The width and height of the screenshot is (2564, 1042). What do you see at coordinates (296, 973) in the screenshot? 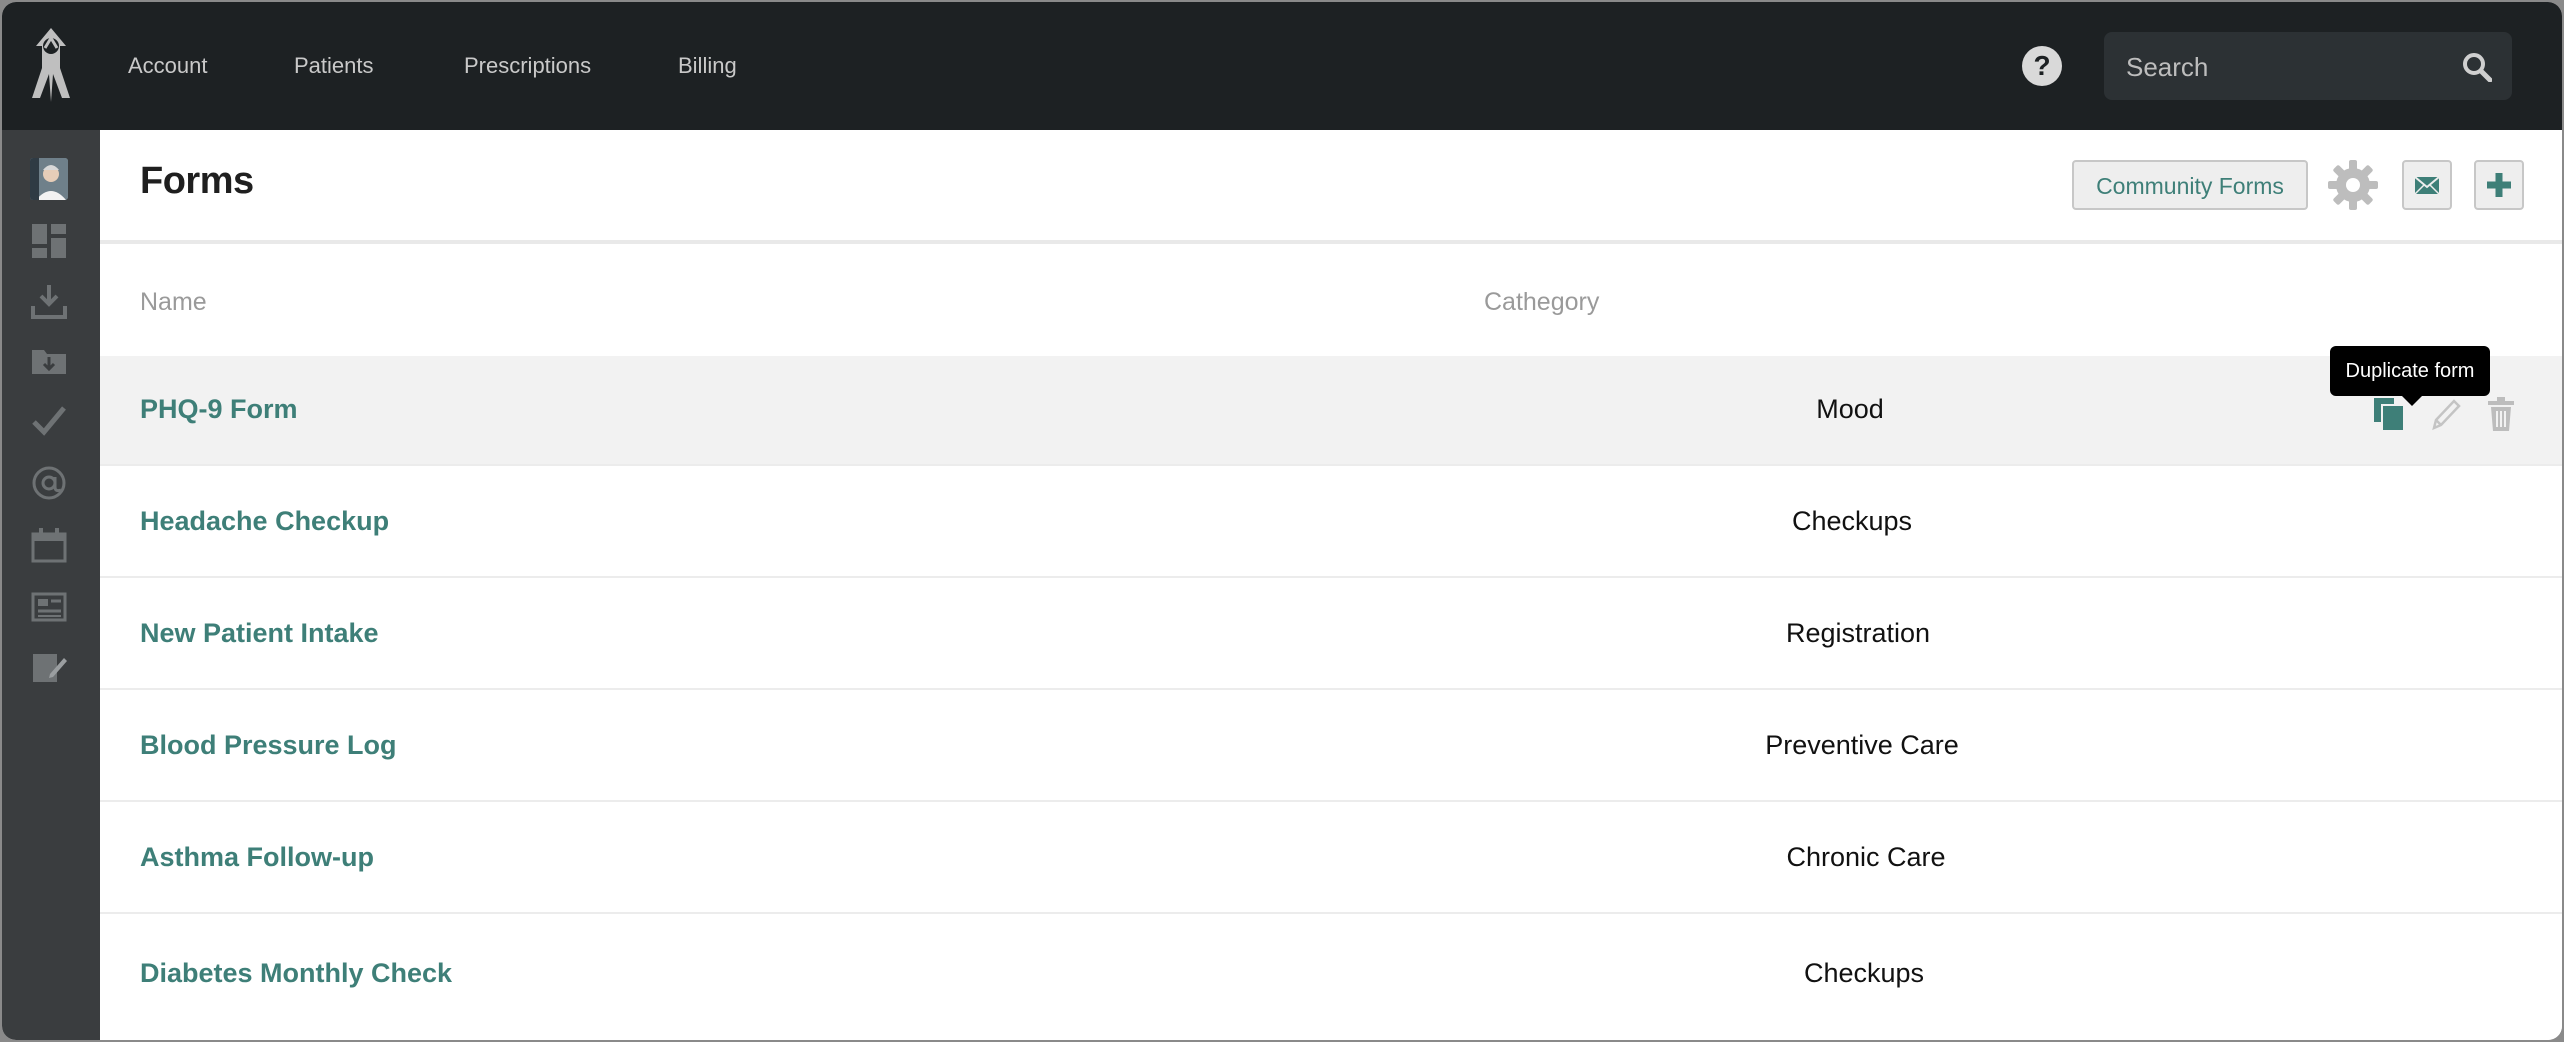
I see `form-name-link: Diabetes Monthly Check` at bounding box center [296, 973].